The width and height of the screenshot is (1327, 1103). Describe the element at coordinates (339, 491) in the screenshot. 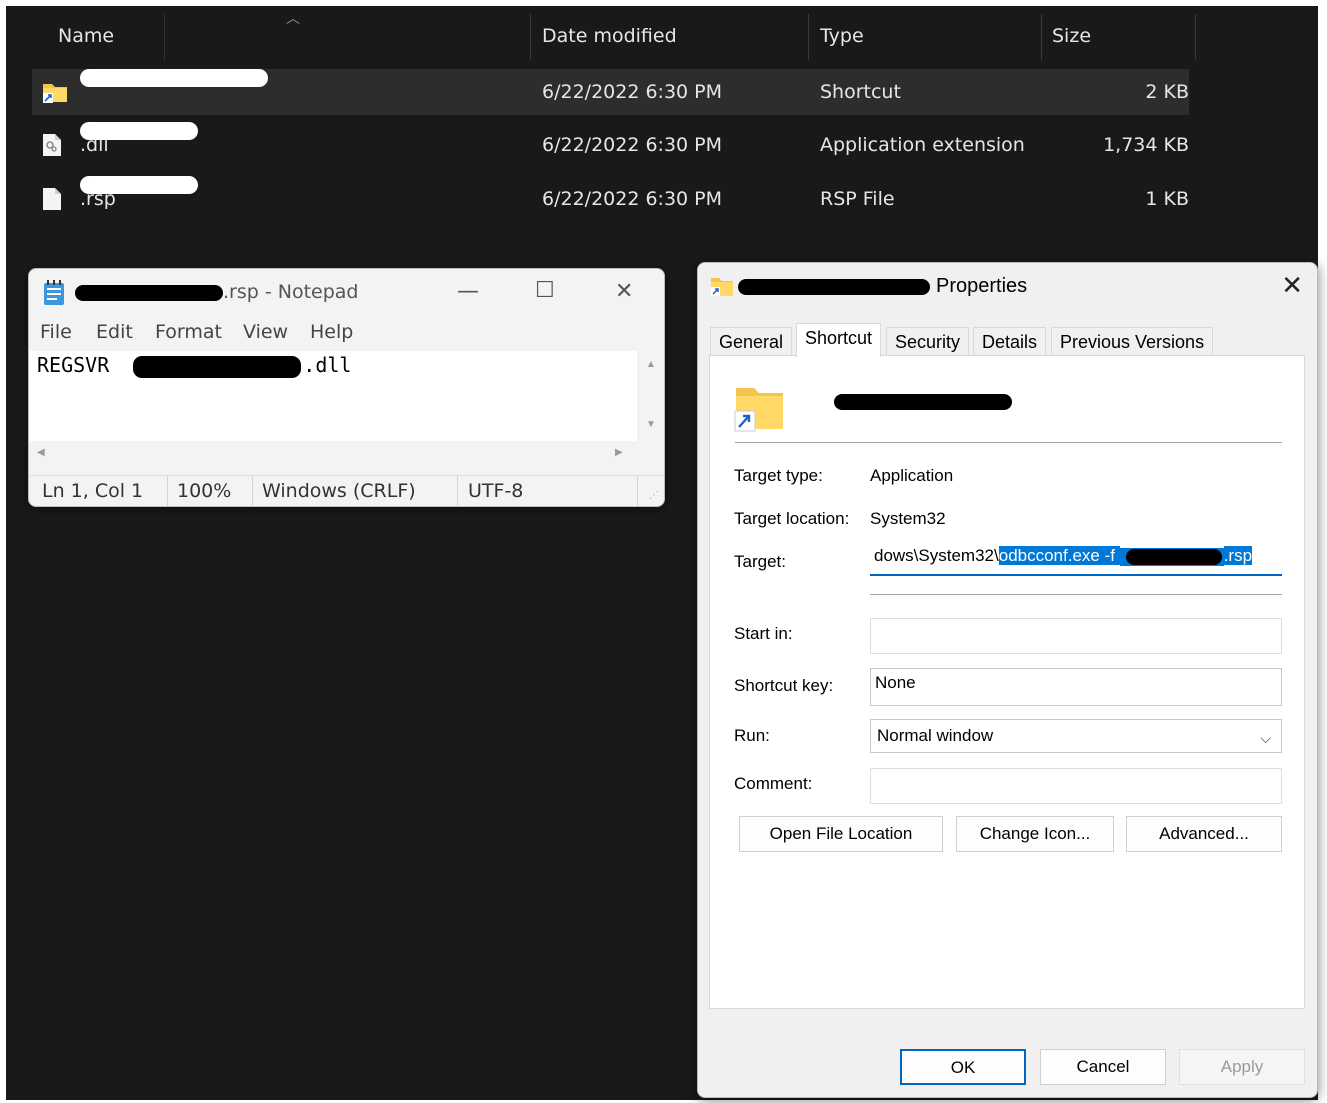

I see `status-line-ending: Windows (CRLF)` at that location.